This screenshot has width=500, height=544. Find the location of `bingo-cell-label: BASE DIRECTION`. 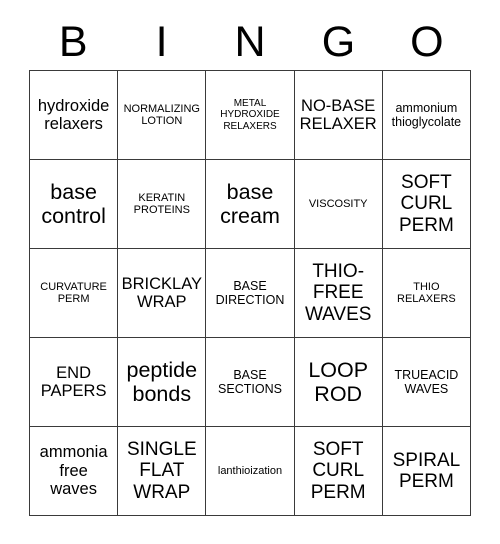

bingo-cell-label: BASE DIRECTION is located at coordinates (250, 293).